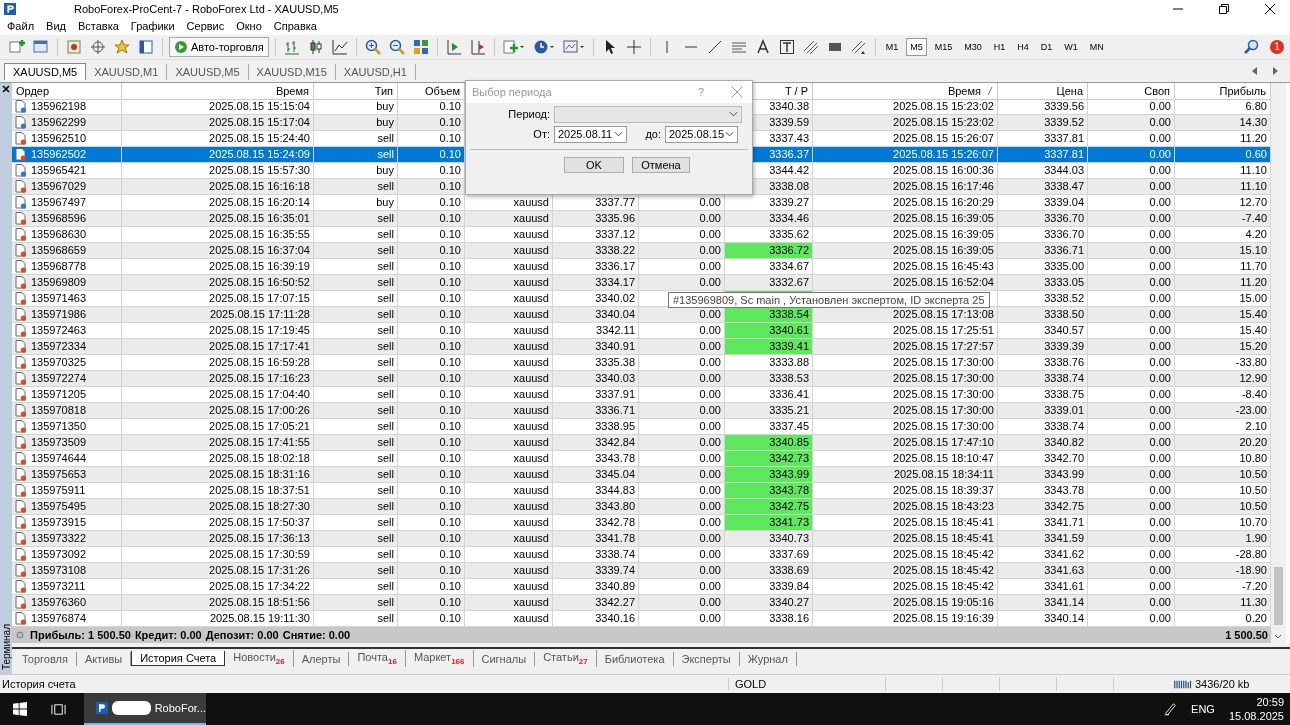  I want to click on table-cell: 2025.08.15 18:02:18, so click(218, 458).